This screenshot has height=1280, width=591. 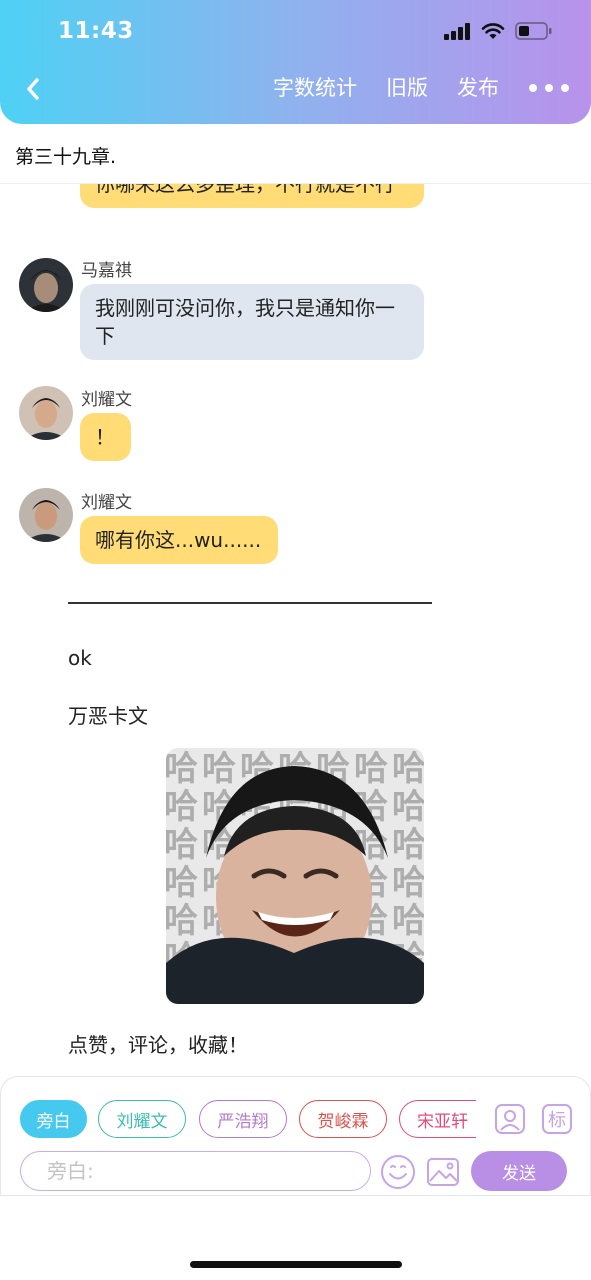 I want to click on image-button, so click(x=443, y=1172).